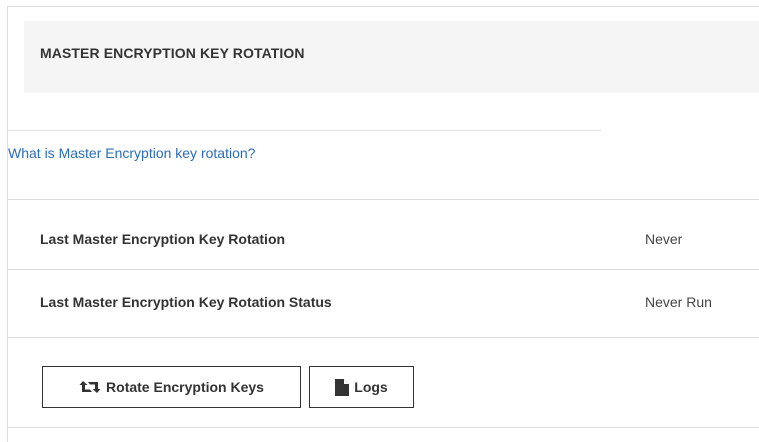 Image resolution: width=759 pixels, height=442 pixels. What do you see at coordinates (172, 53) in the screenshot?
I see `panel-title: MASTER ENCRYPTION KEY ROTATION` at bounding box center [172, 53].